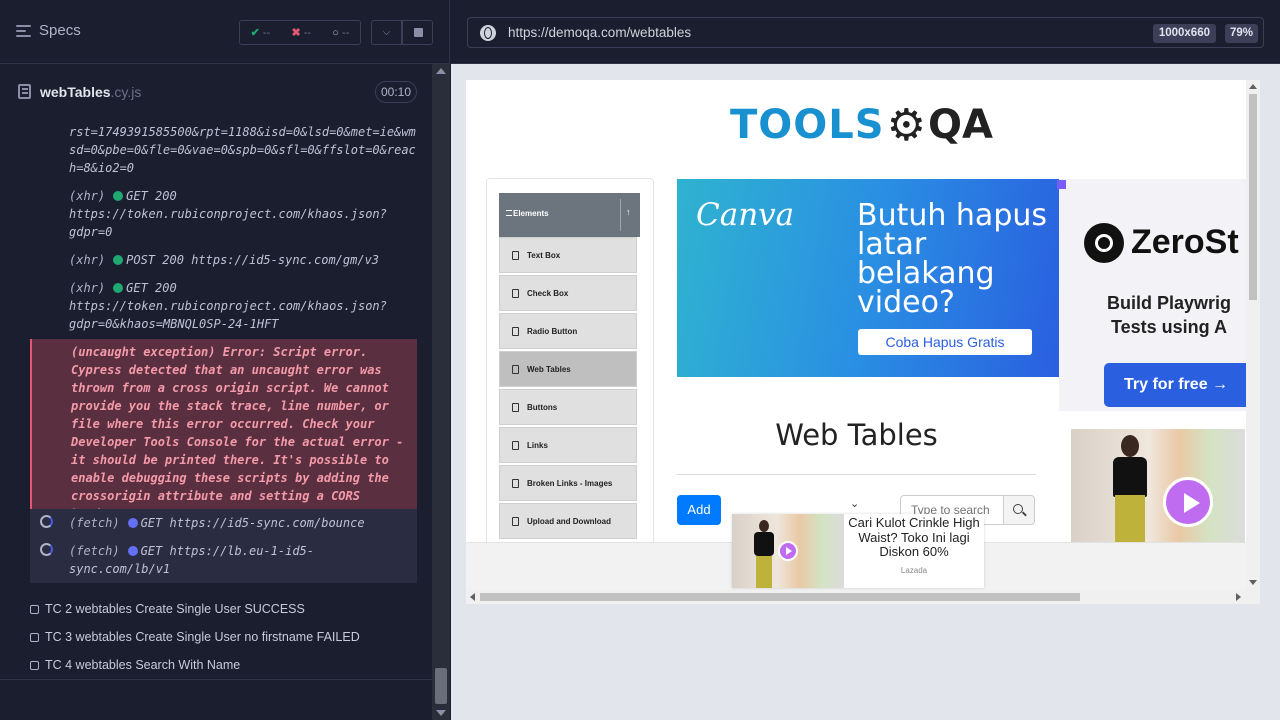  Describe the element at coordinates (1184, 33) in the screenshot. I see `viewport-size-badge: 1000x660` at that location.